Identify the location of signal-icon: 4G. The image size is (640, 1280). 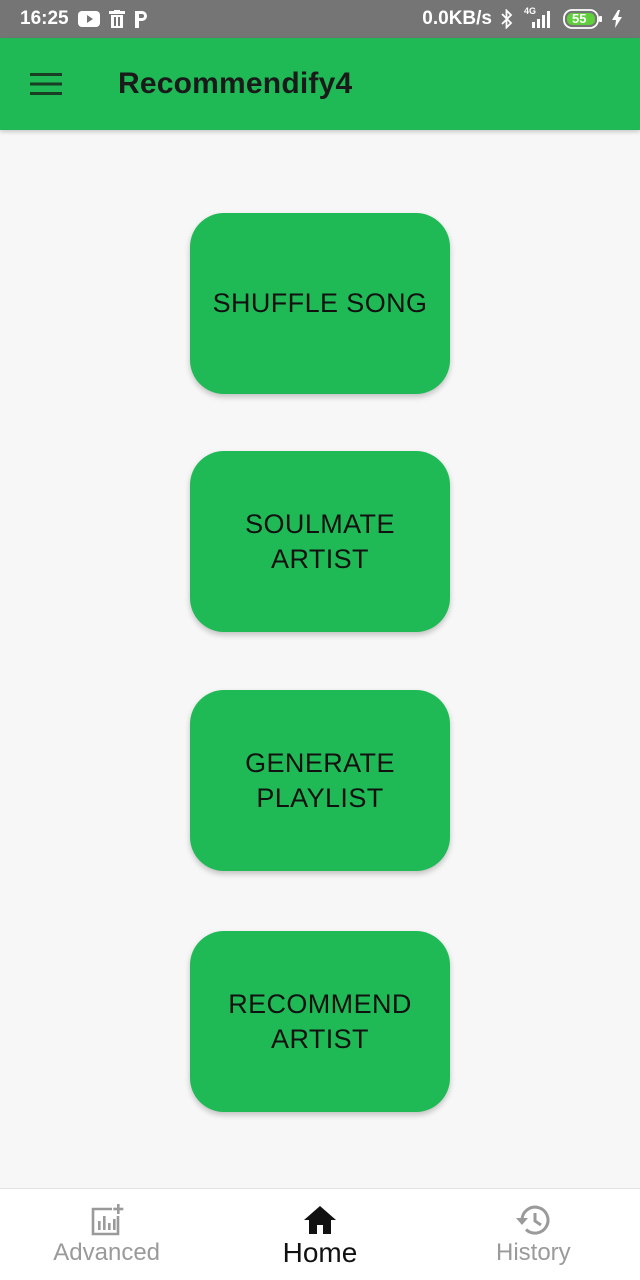
(538, 17).